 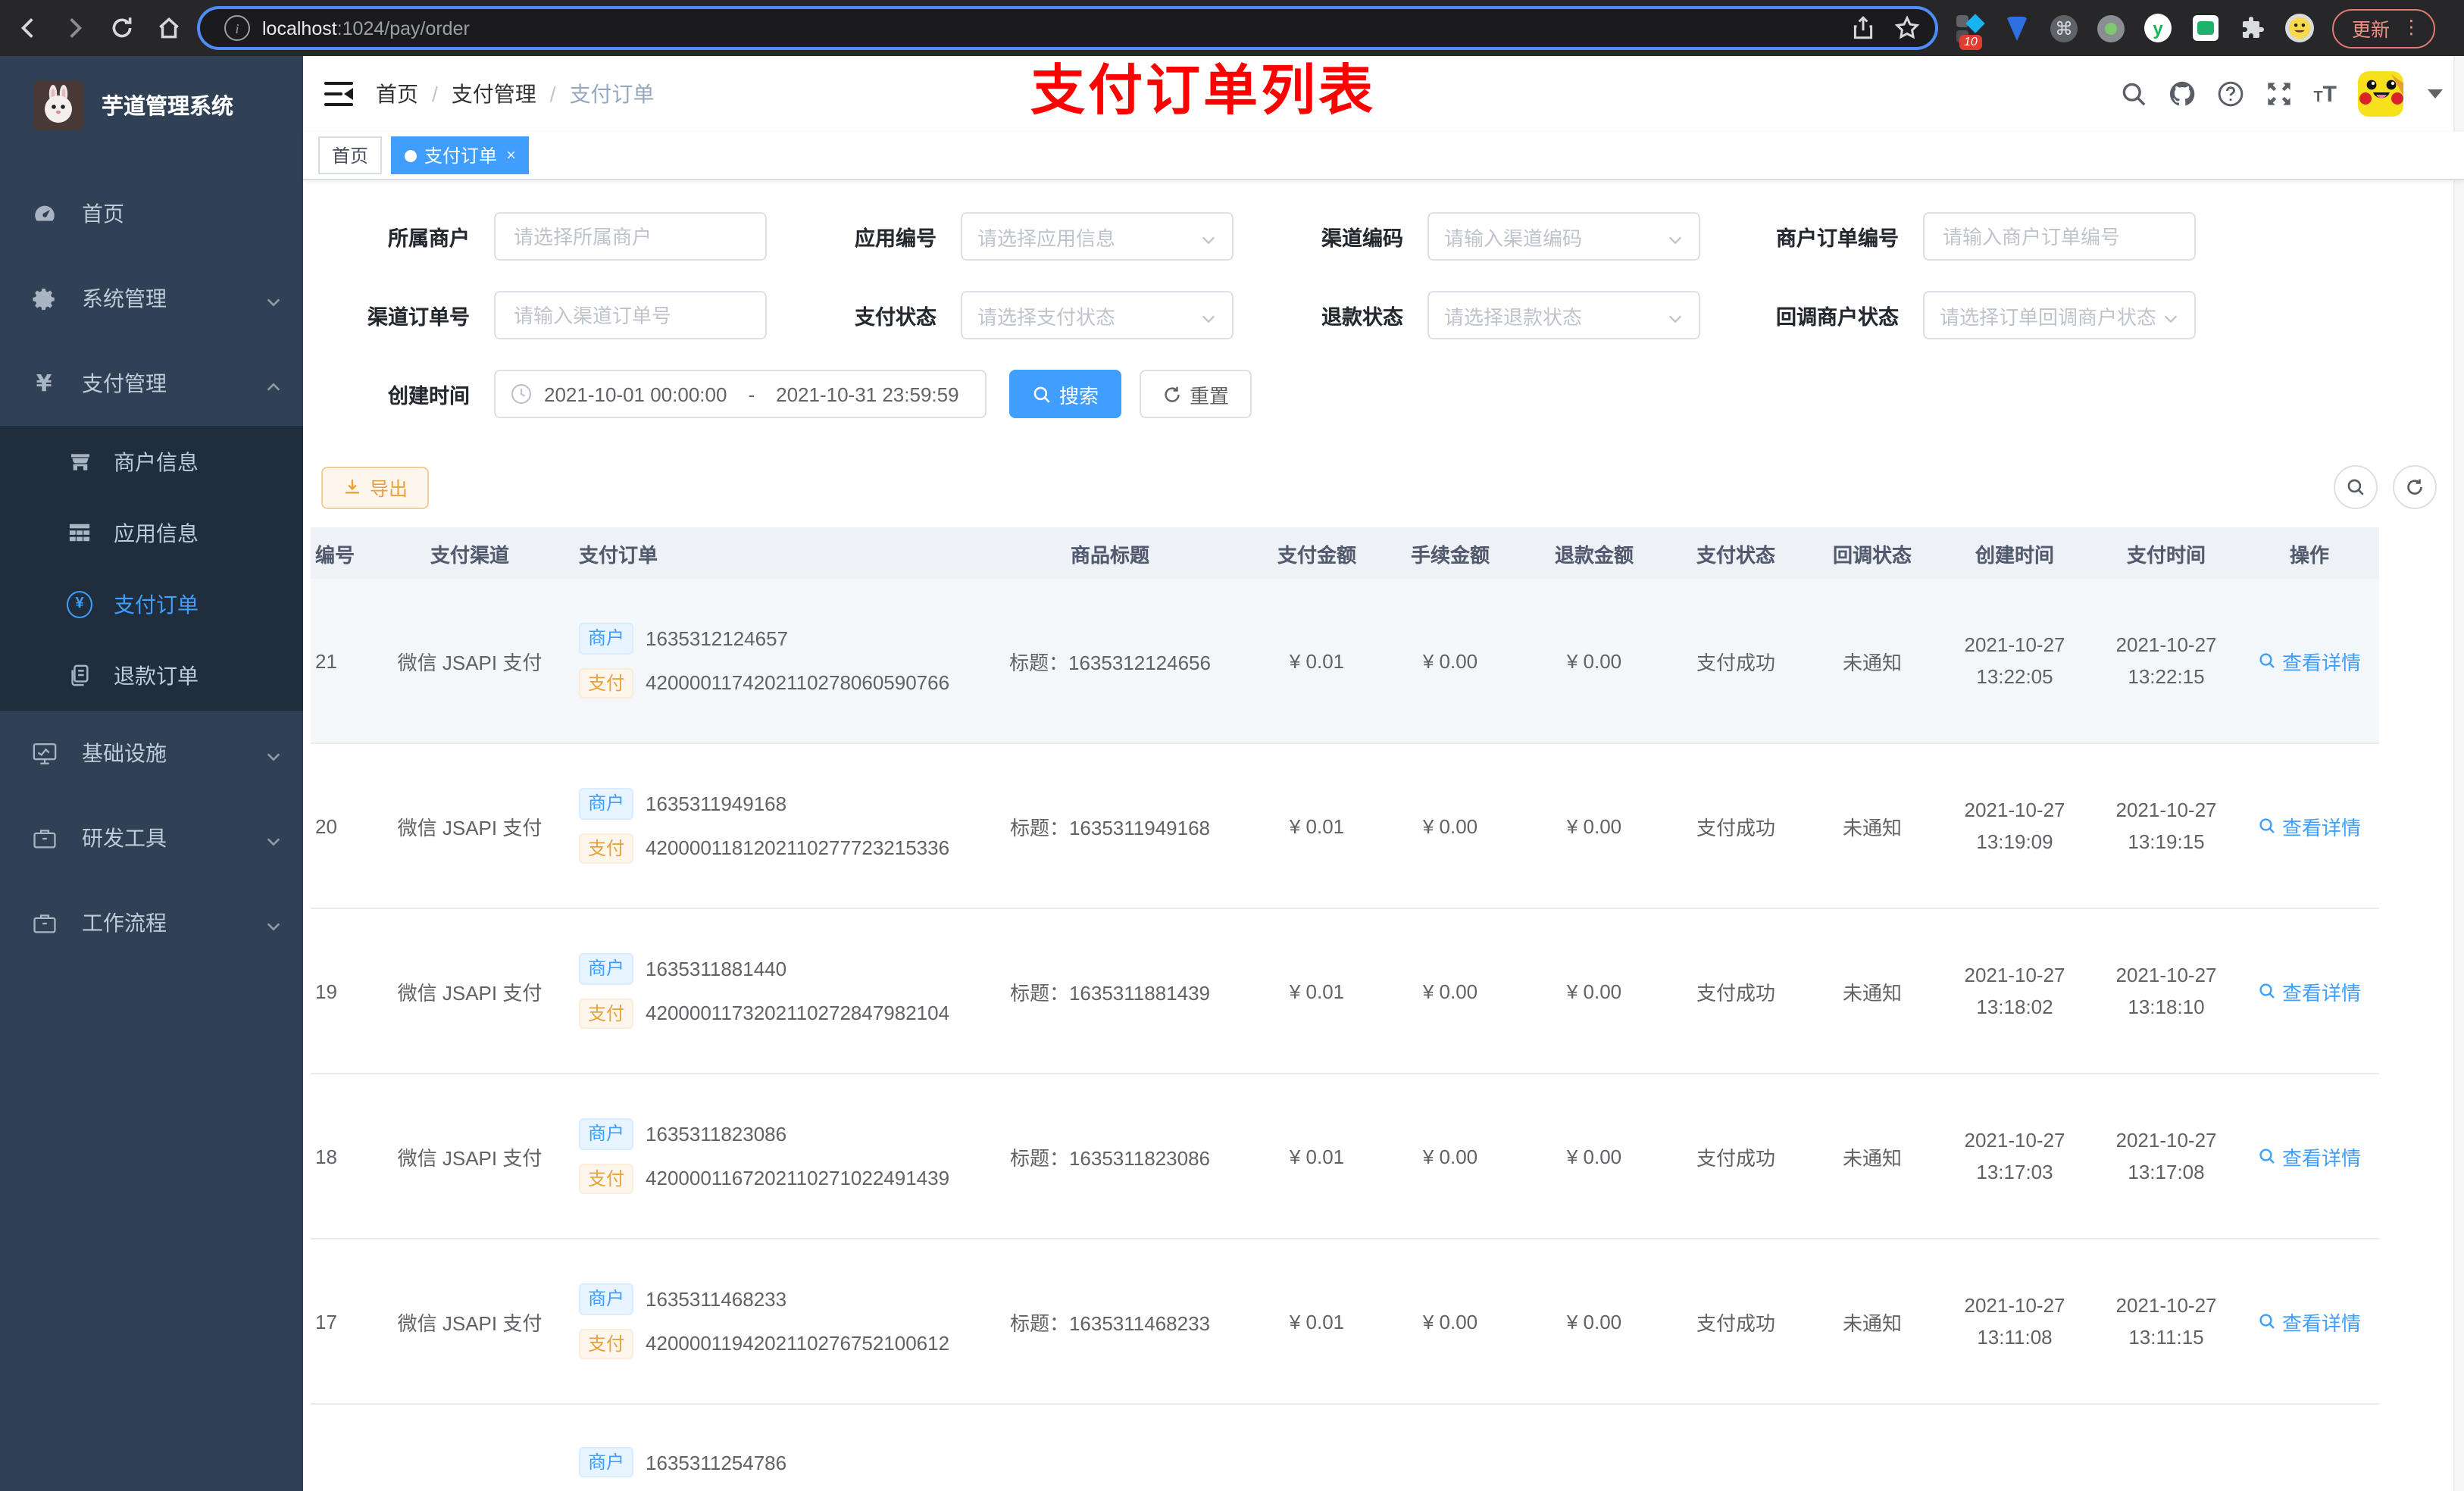 I want to click on sidebar-item-refund-order: 退款订单, so click(x=151, y=675).